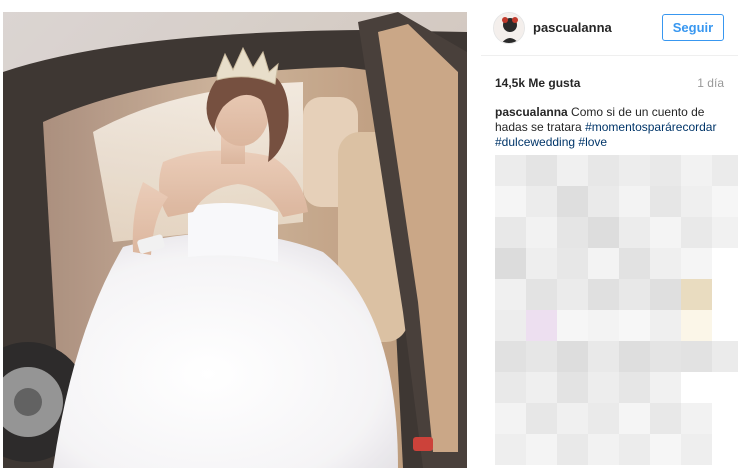 The width and height of the screenshot is (738, 470). I want to click on follow-button: Seguir, so click(693, 27).